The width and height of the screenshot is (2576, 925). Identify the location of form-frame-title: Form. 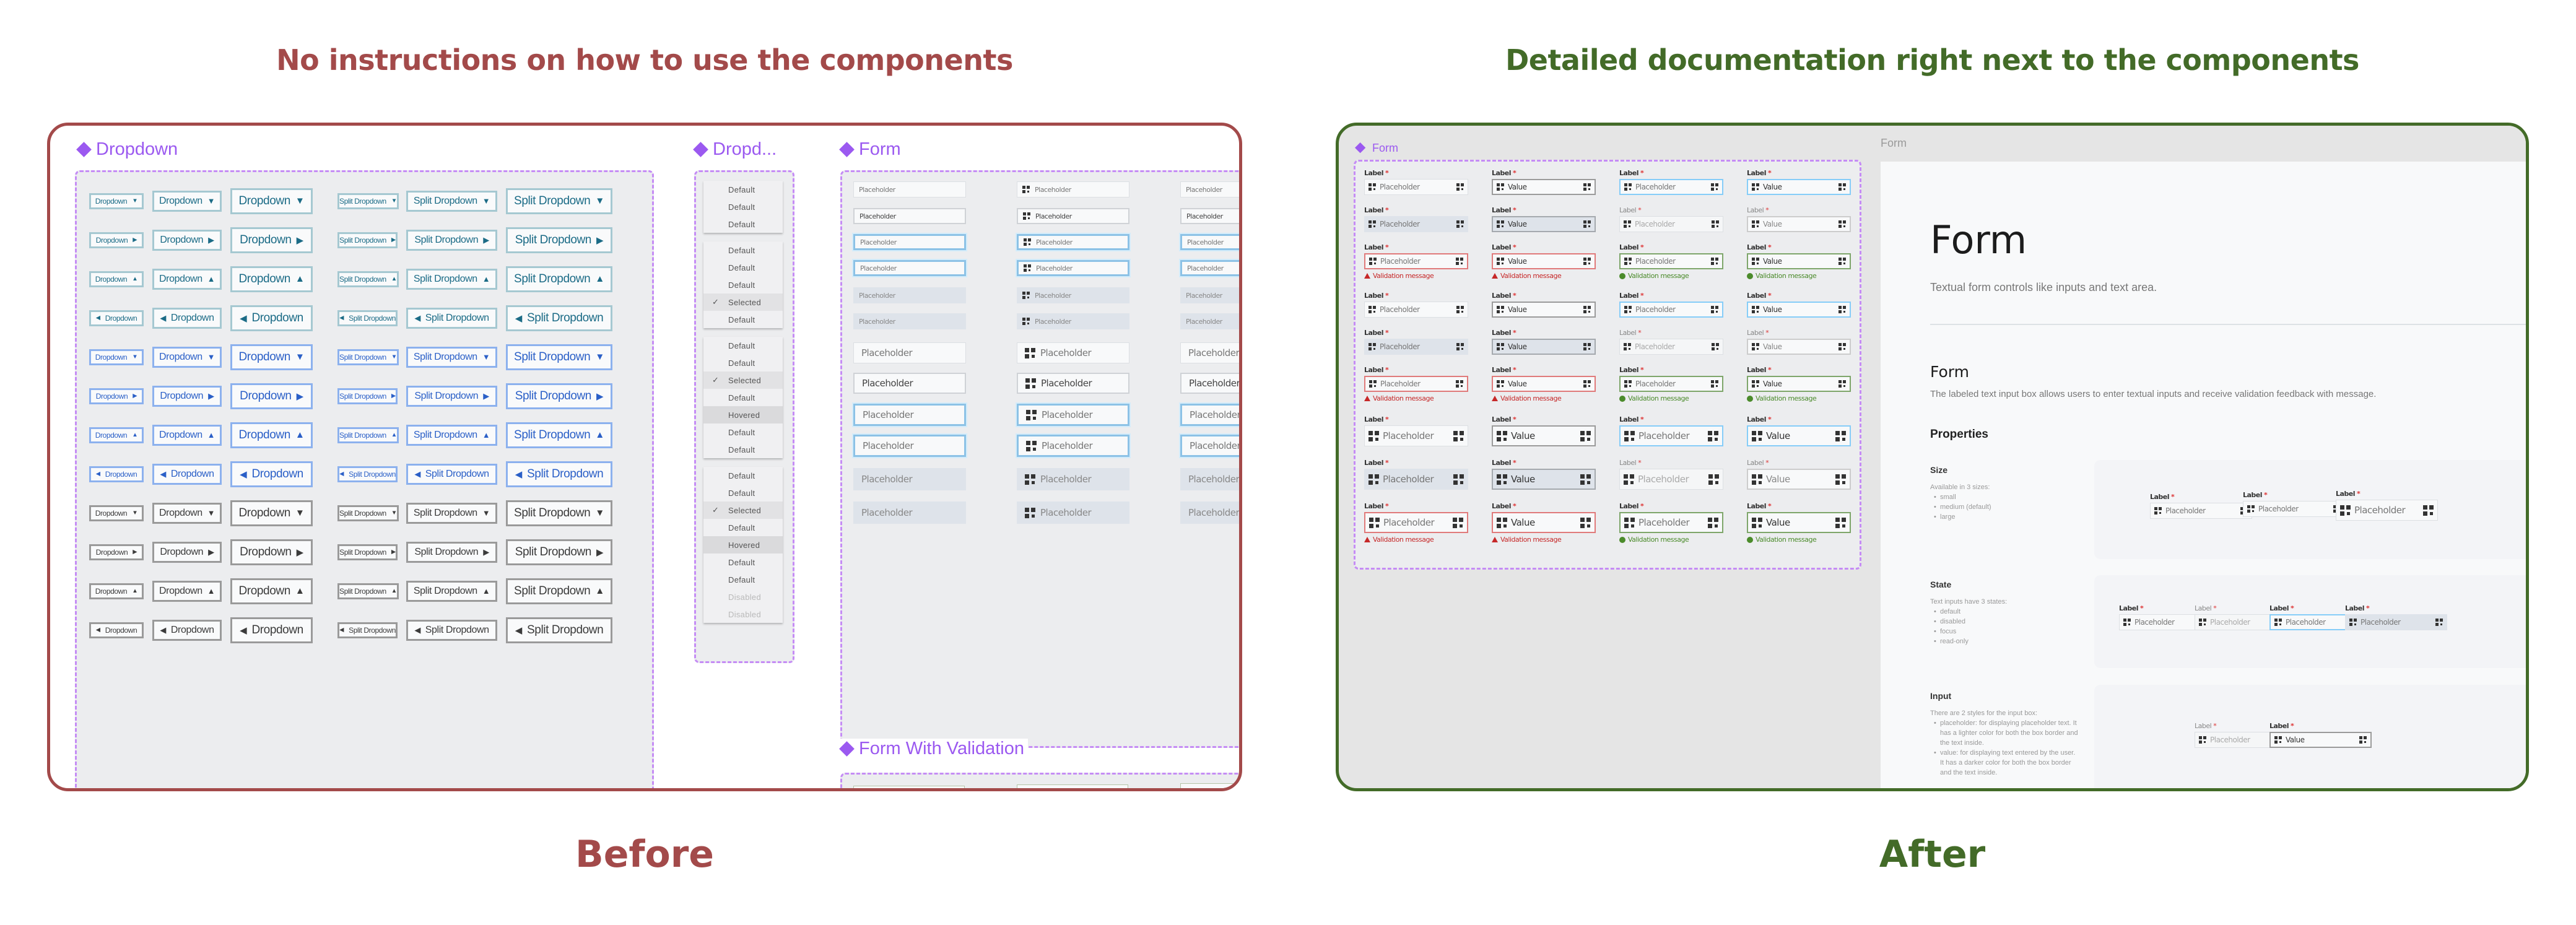
(1376, 148).